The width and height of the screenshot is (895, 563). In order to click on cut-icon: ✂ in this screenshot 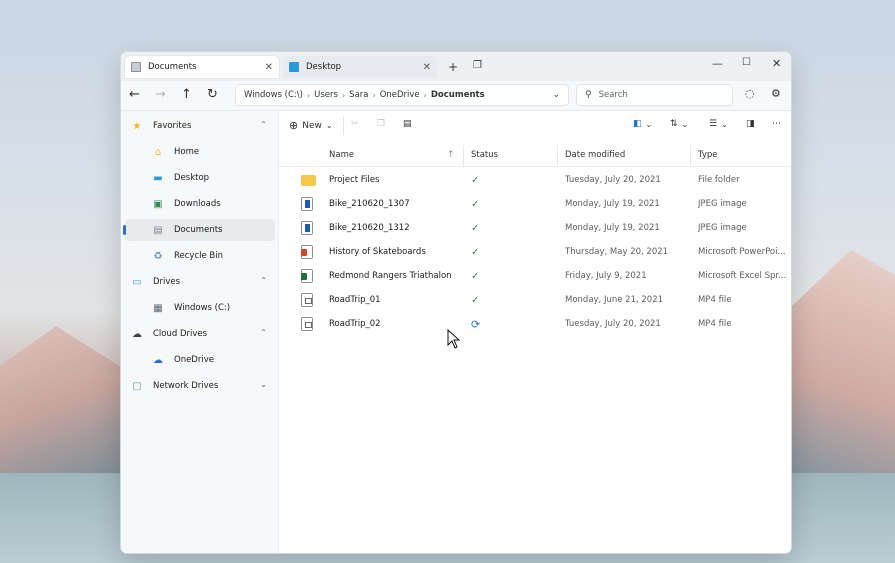, I will do `click(355, 124)`.